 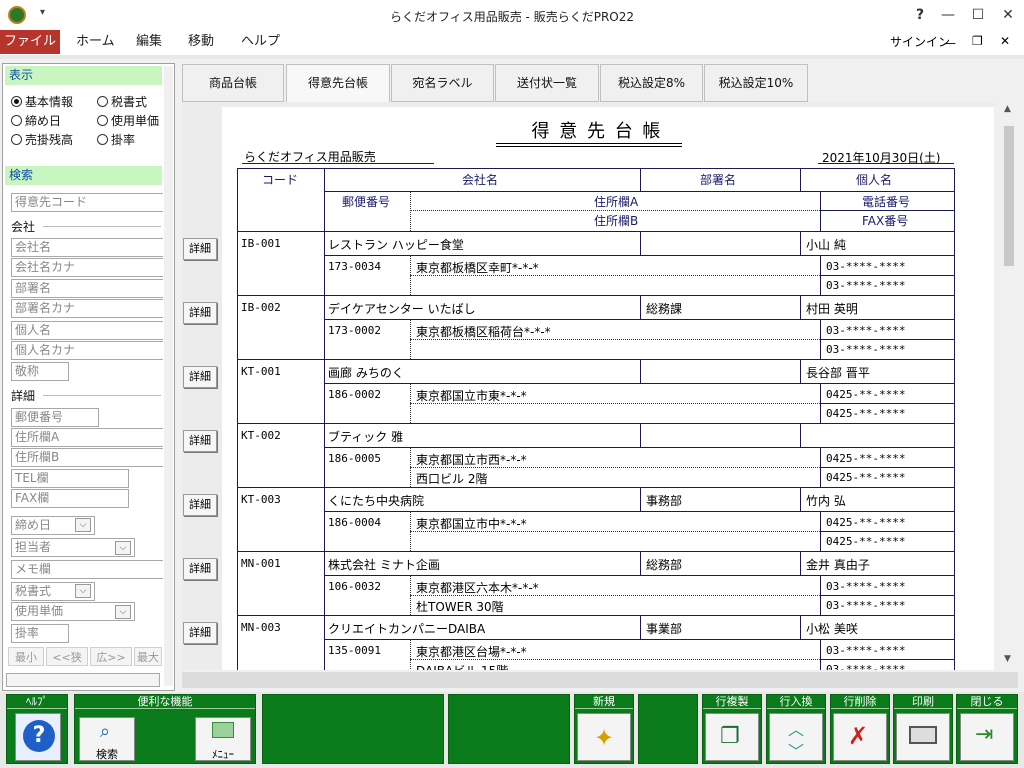 I want to click on tab-tax-8: 税込設定8%, so click(x=651, y=83).